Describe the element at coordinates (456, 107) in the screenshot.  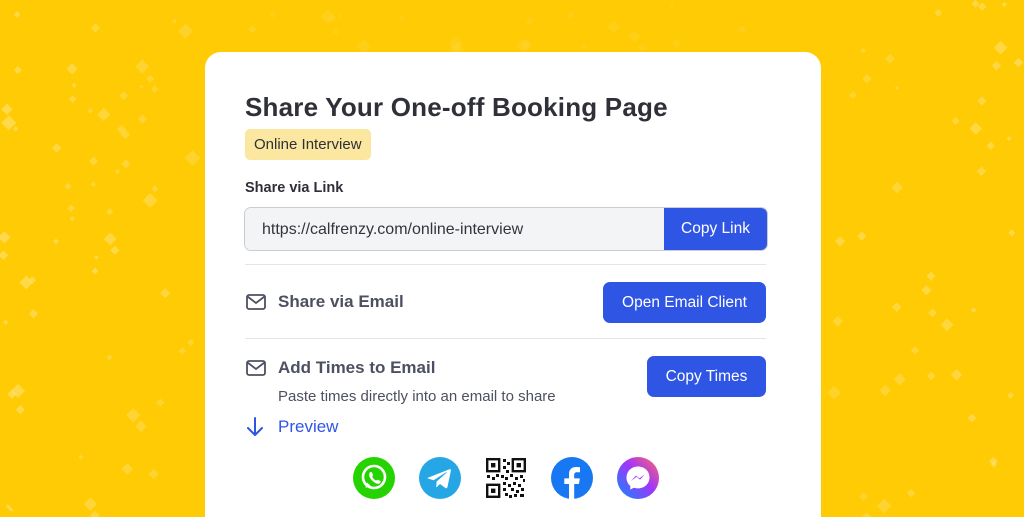
I see `dialog-title: Share Your One-off Booking Page` at that location.